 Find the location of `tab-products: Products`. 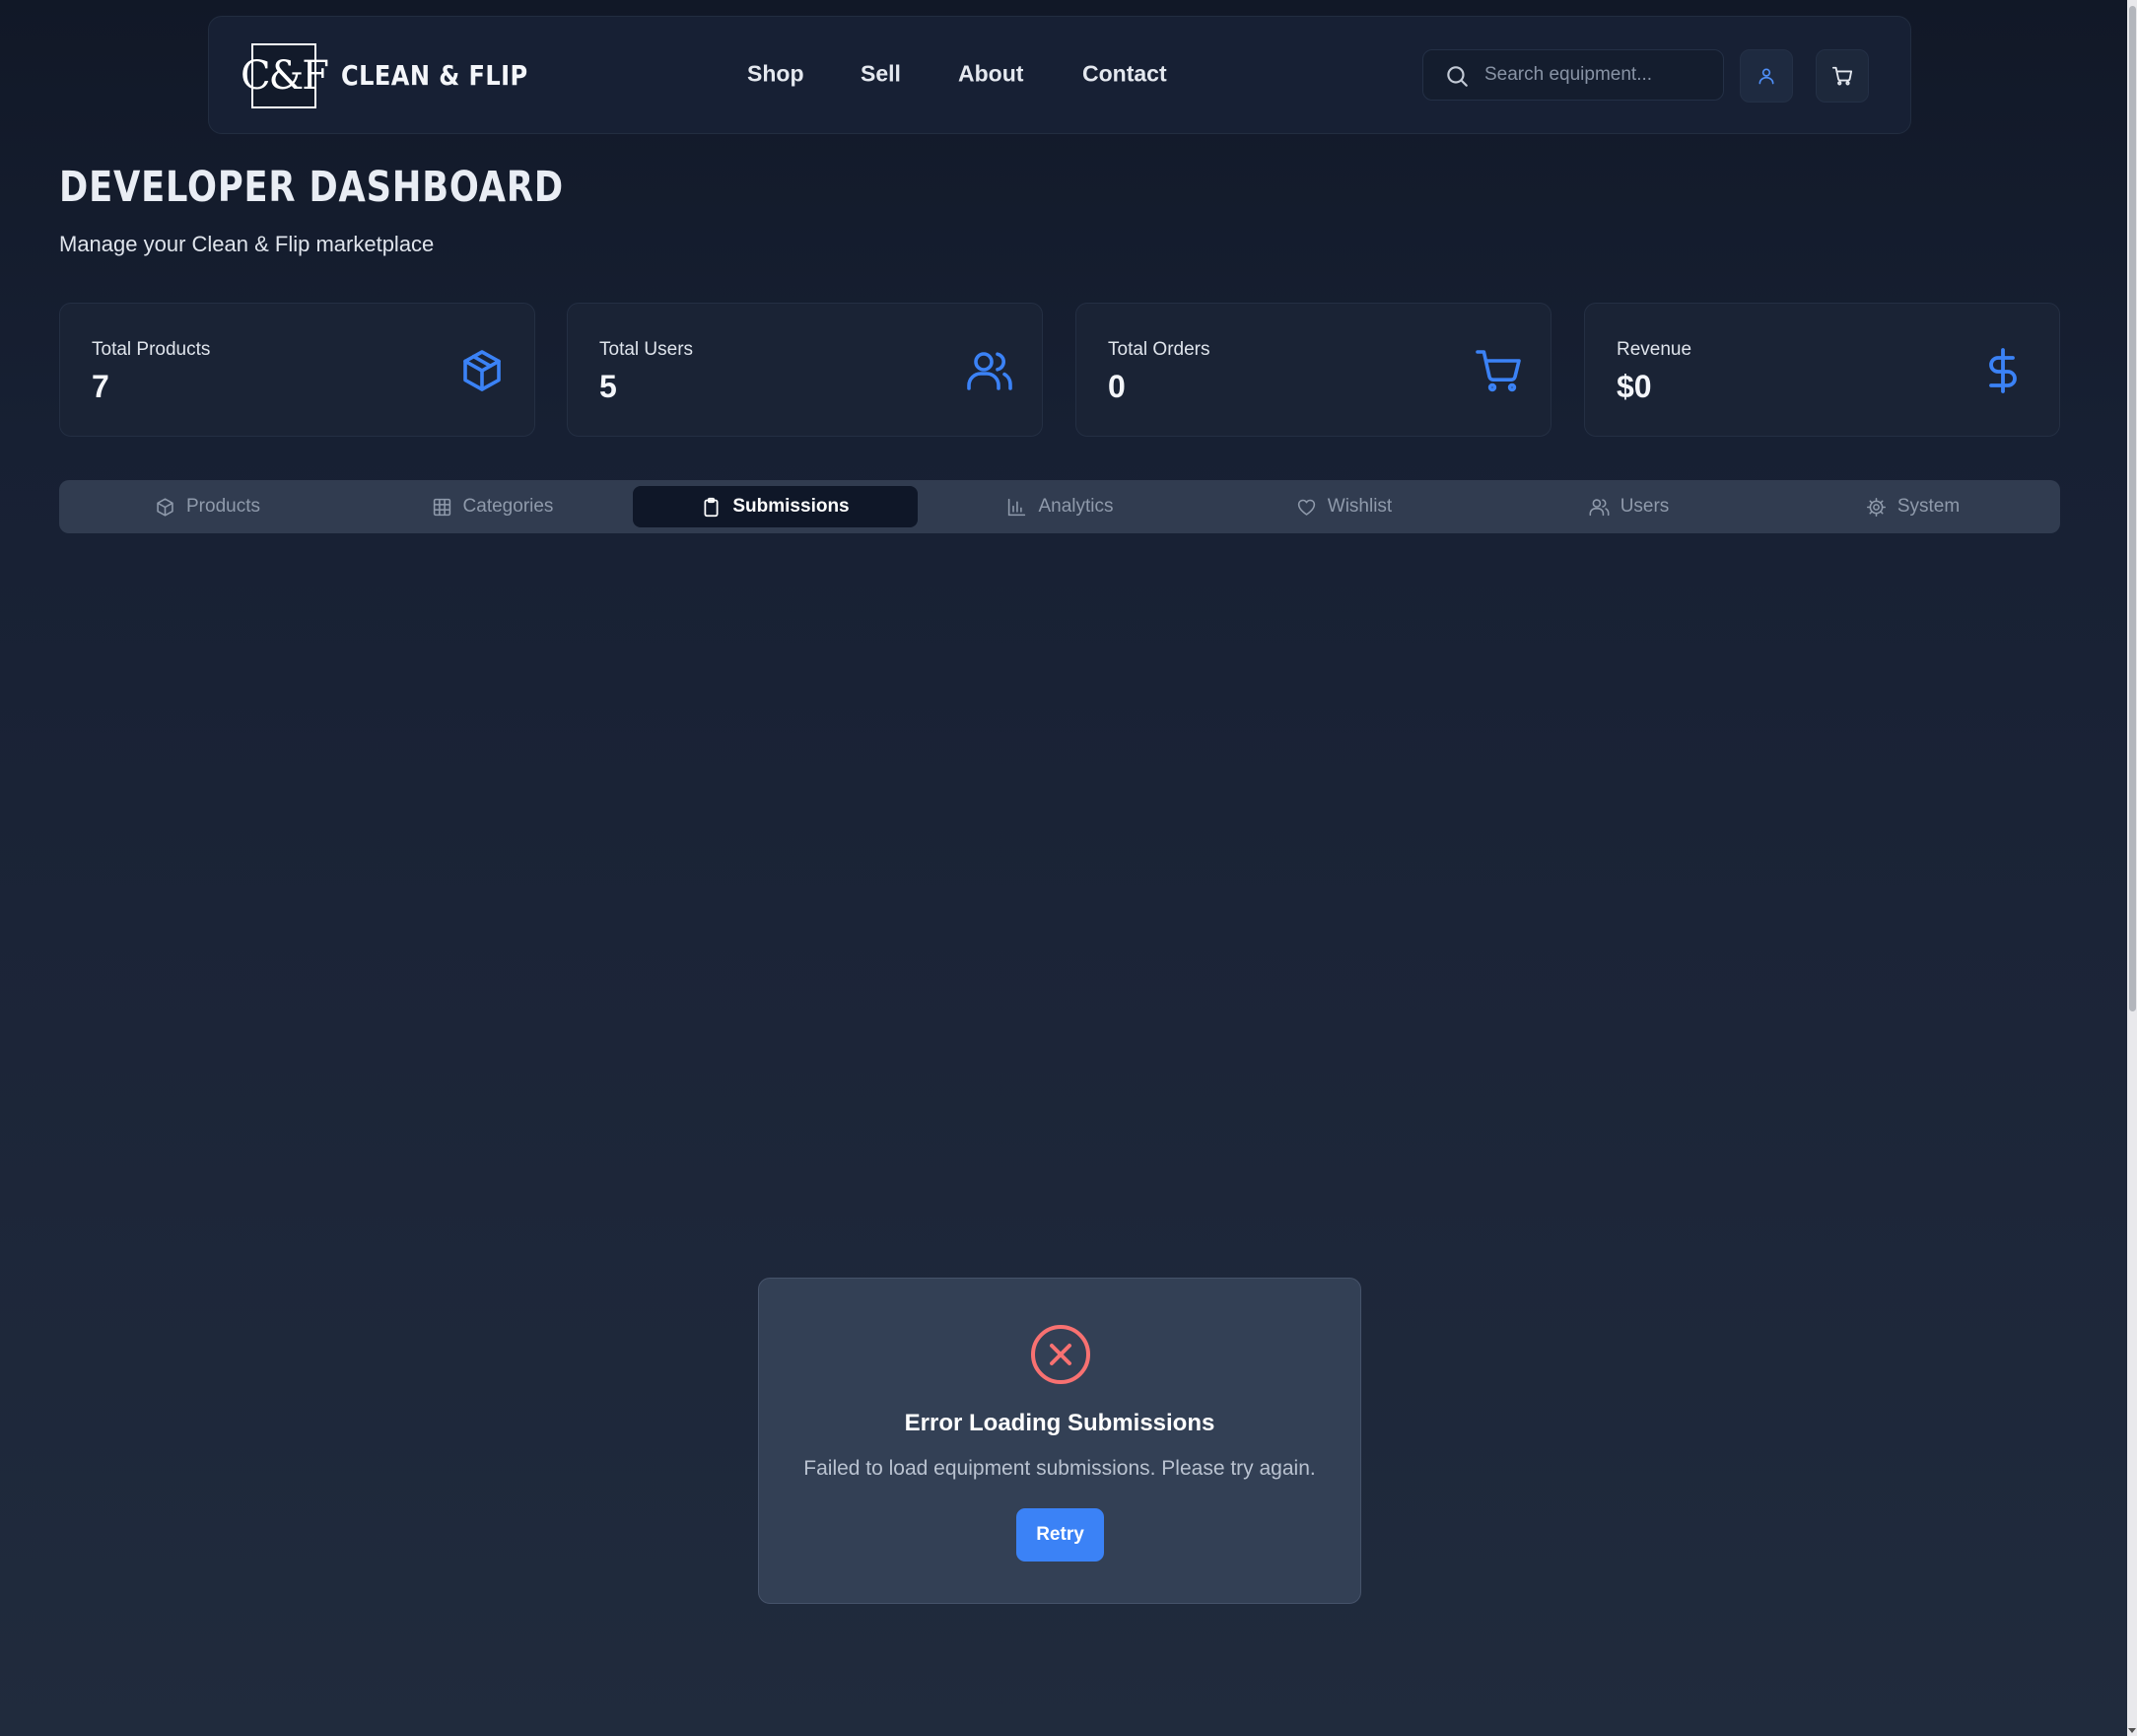

tab-products: Products is located at coordinates (208, 506).